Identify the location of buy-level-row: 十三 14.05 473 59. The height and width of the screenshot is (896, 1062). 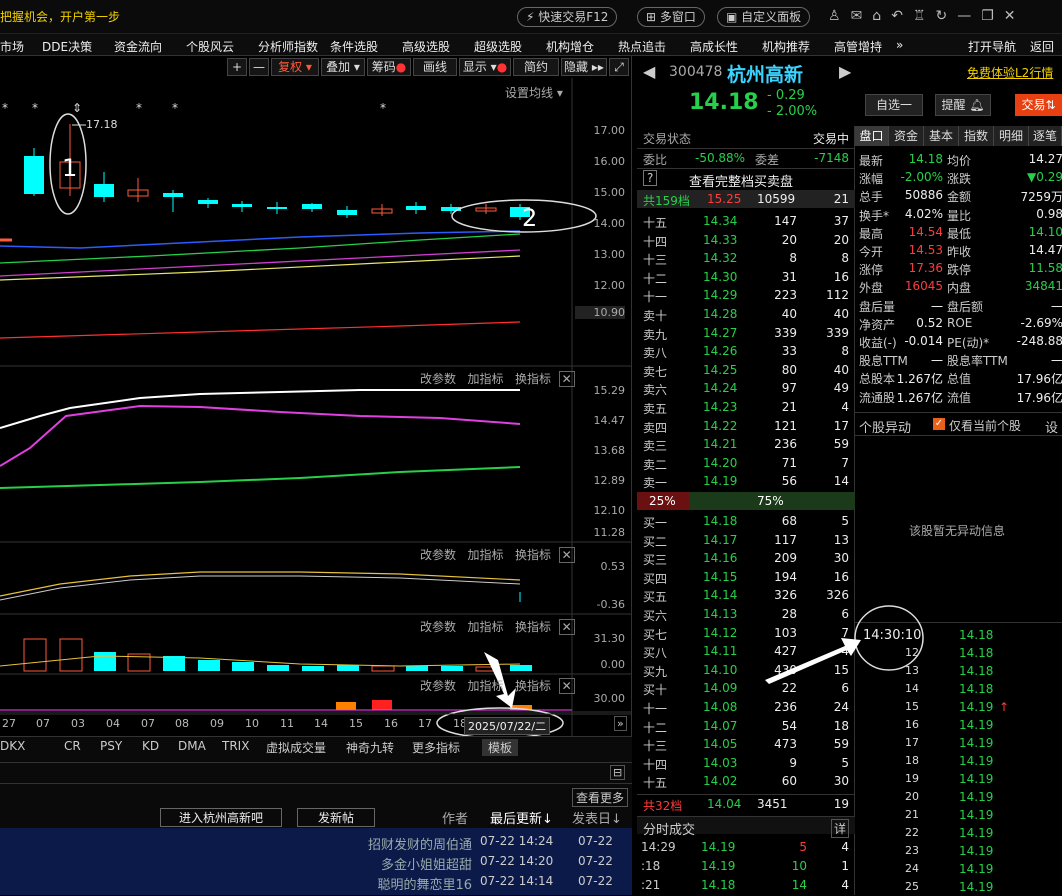
(746, 744).